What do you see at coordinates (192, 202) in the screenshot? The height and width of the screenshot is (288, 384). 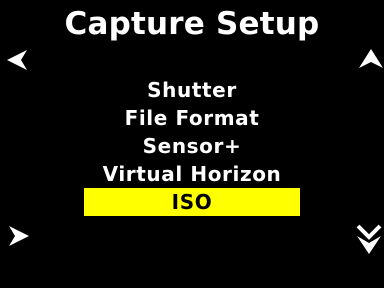 I see `menu-item-iso: ISO` at bounding box center [192, 202].